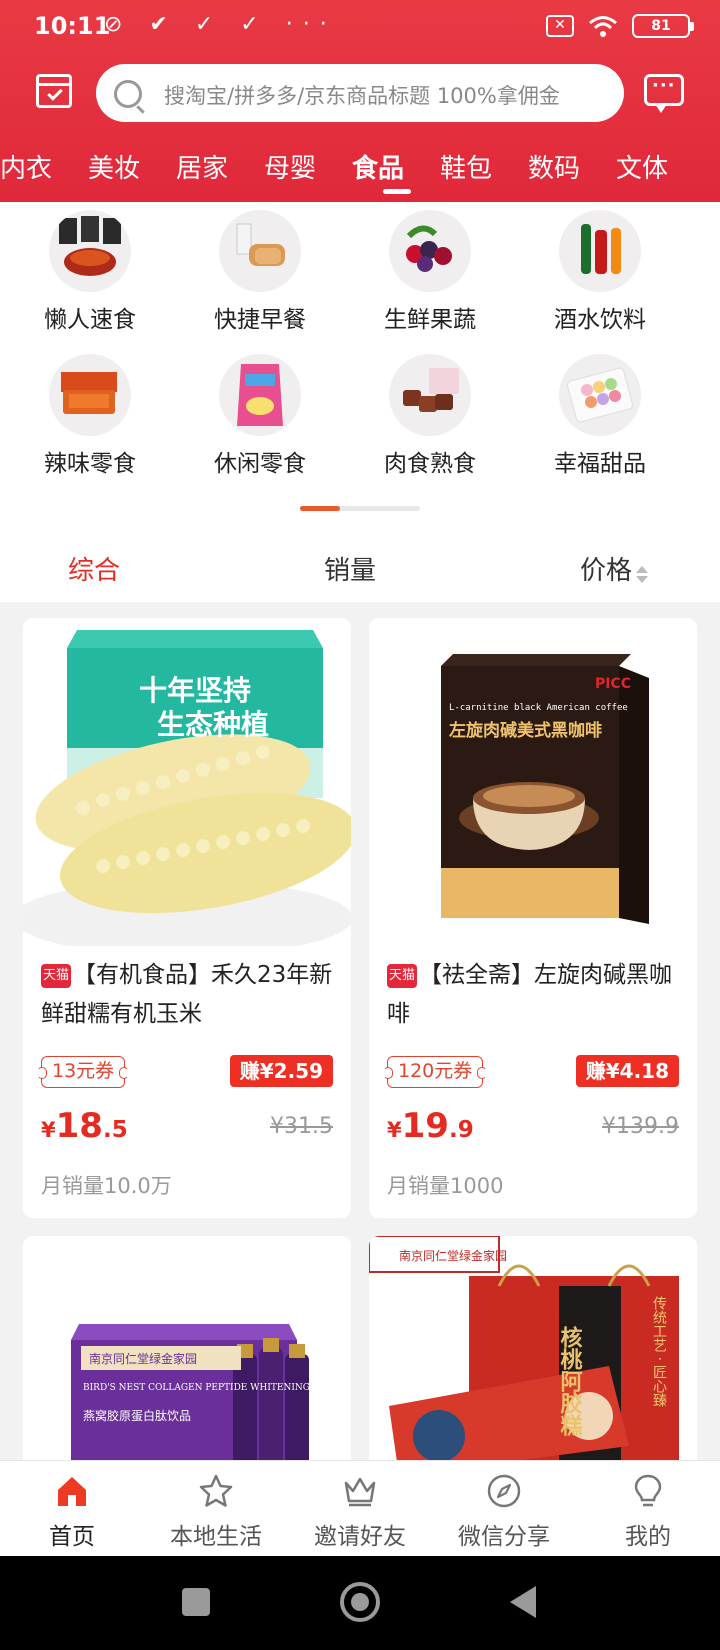  I want to click on instant-food-icon, so click(90, 251).